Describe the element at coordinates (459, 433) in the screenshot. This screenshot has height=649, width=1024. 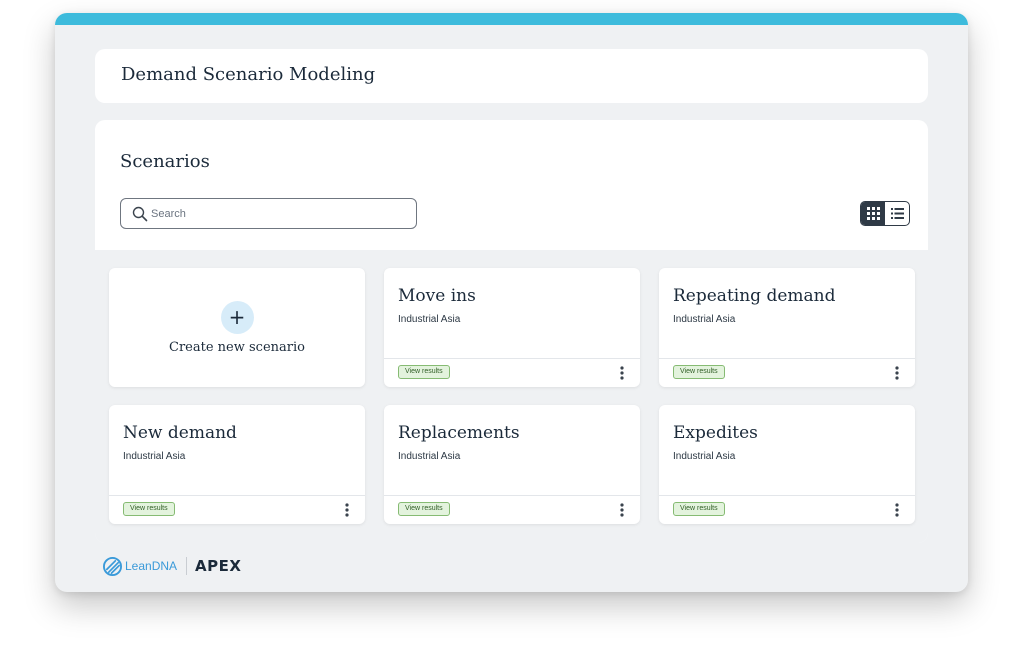
I see `scenario-title: Replacements` at that location.